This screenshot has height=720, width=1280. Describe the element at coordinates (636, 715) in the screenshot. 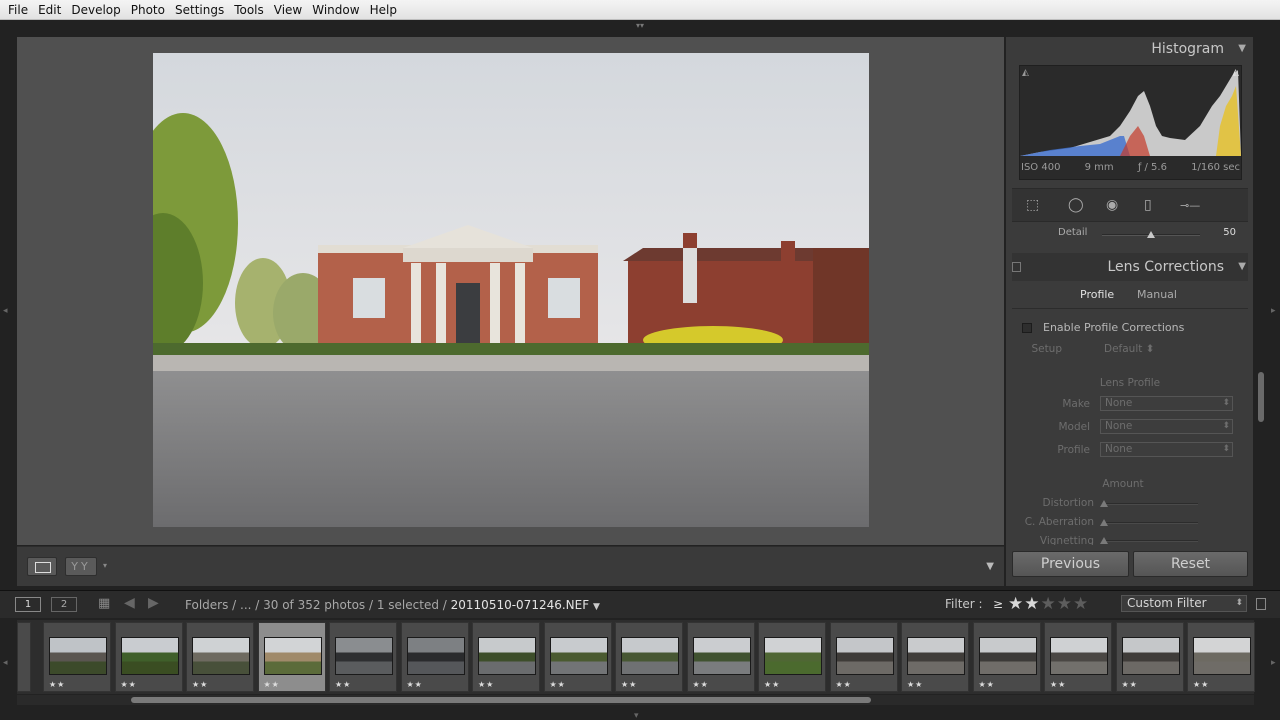

I see `bottom-panel-toggle-icon: ▾` at that location.